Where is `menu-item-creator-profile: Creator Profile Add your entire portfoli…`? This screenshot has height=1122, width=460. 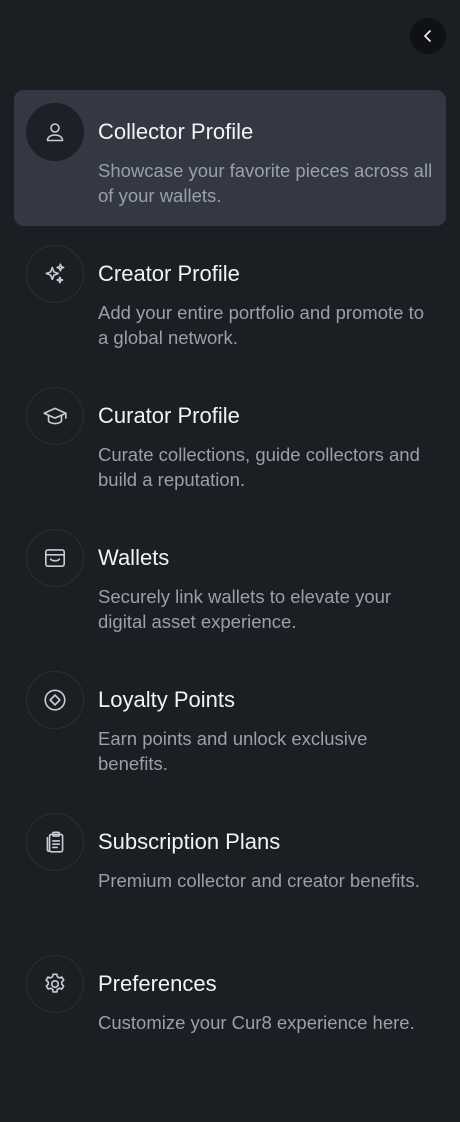
menu-item-creator-profile: Creator Profile Add your entire portfoli… is located at coordinates (230, 303).